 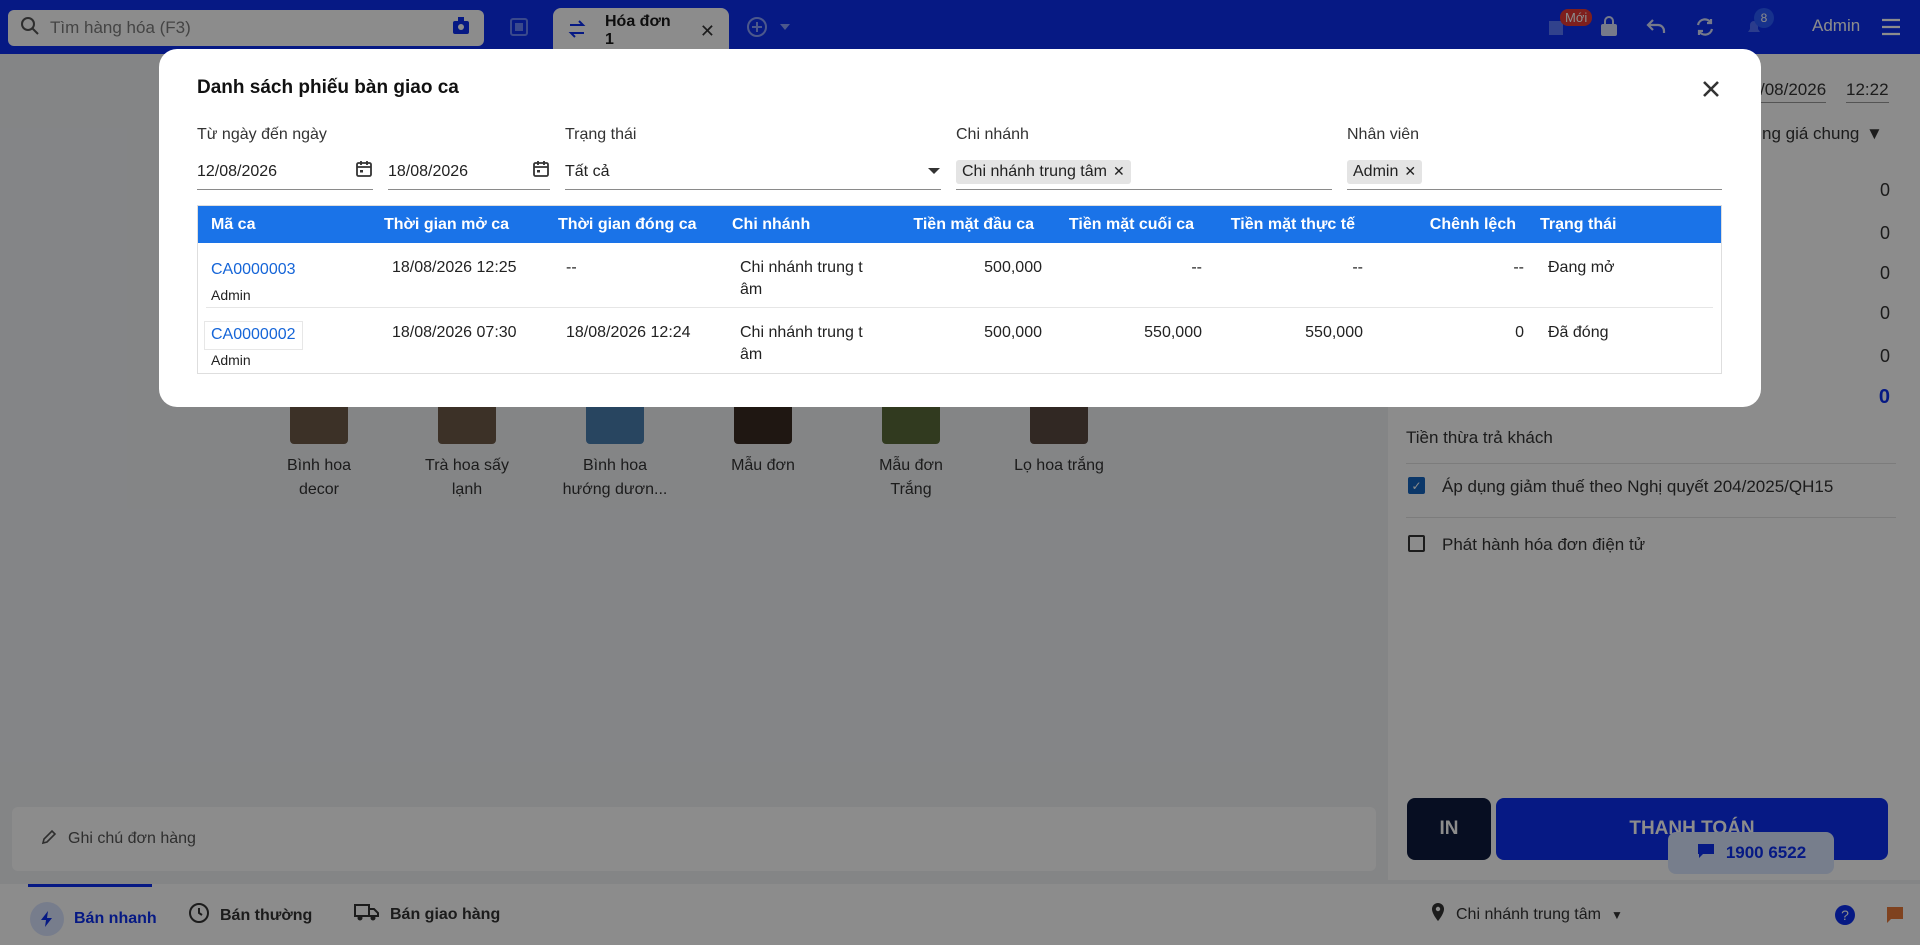 What do you see at coordinates (1292, 224) in the screenshot?
I see `col-header: Tiền mặt thực tế` at bounding box center [1292, 224].